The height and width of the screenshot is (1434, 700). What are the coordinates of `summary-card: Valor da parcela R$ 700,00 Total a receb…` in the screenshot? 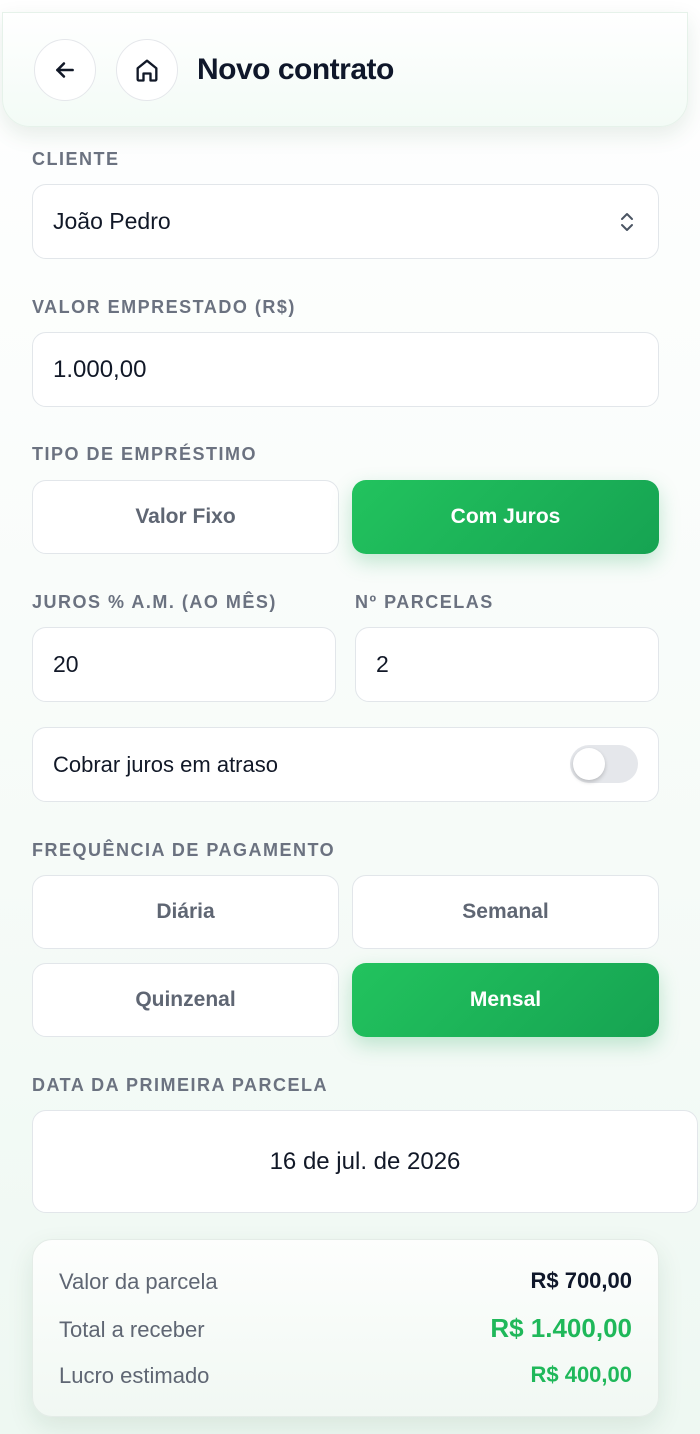 It's located at (345, 1328).